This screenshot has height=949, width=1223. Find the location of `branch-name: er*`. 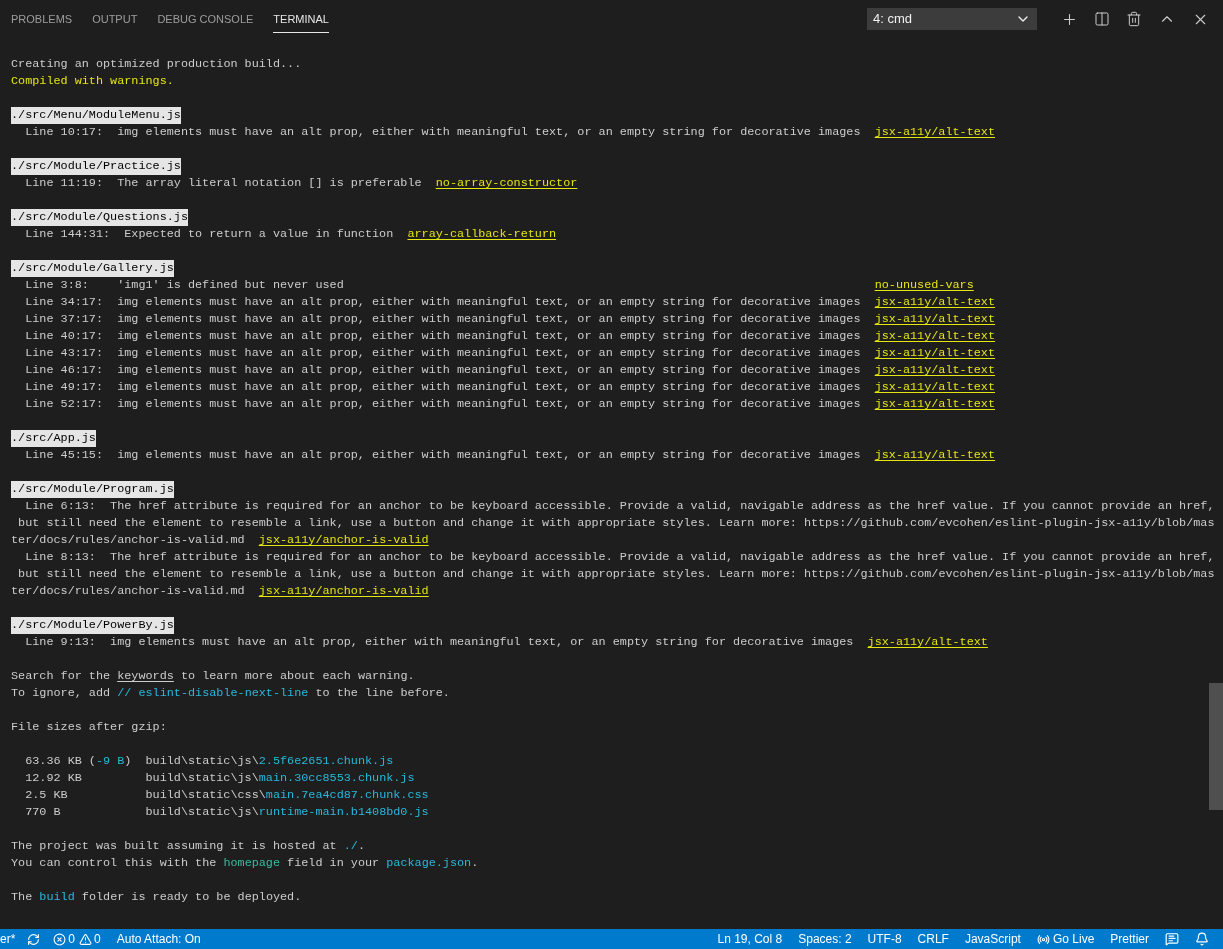

branch-name: er* is located at coordinates (14, 939).